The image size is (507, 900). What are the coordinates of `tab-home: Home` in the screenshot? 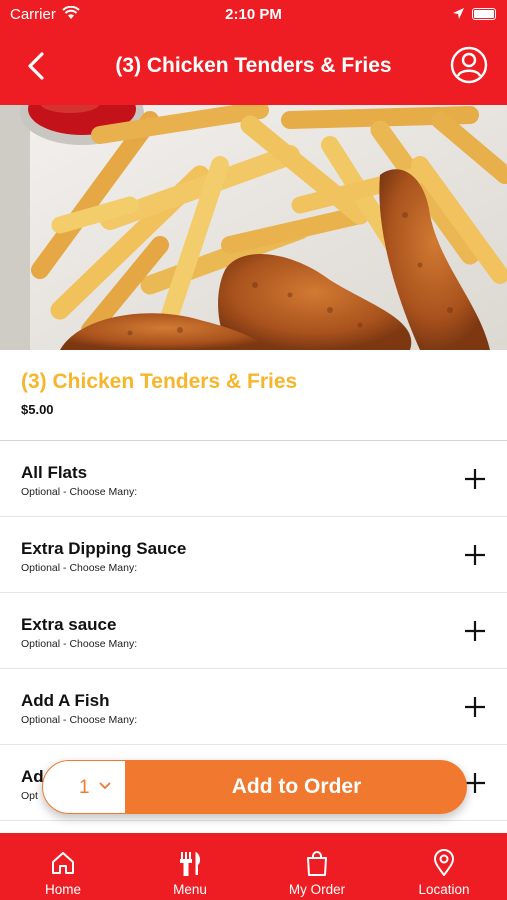 It's located at (63, 866).